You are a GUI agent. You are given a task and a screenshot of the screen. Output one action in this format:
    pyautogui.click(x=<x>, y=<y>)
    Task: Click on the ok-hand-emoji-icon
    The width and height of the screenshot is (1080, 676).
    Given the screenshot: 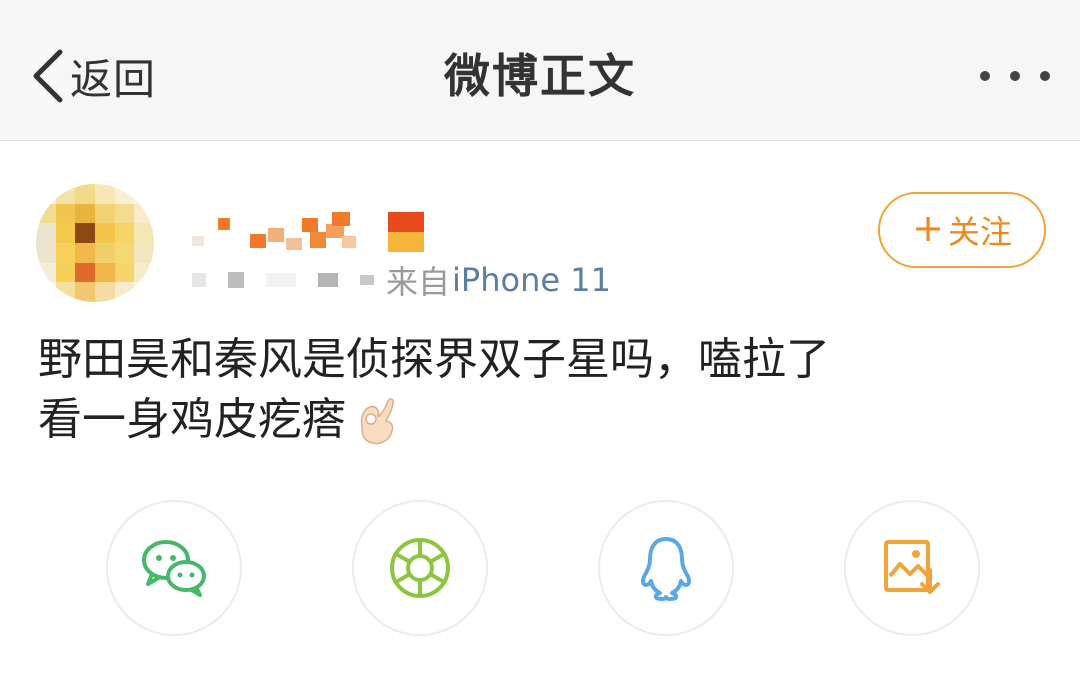 What is the action you would take?
    pyautogui.click(x=377, y=421)
    